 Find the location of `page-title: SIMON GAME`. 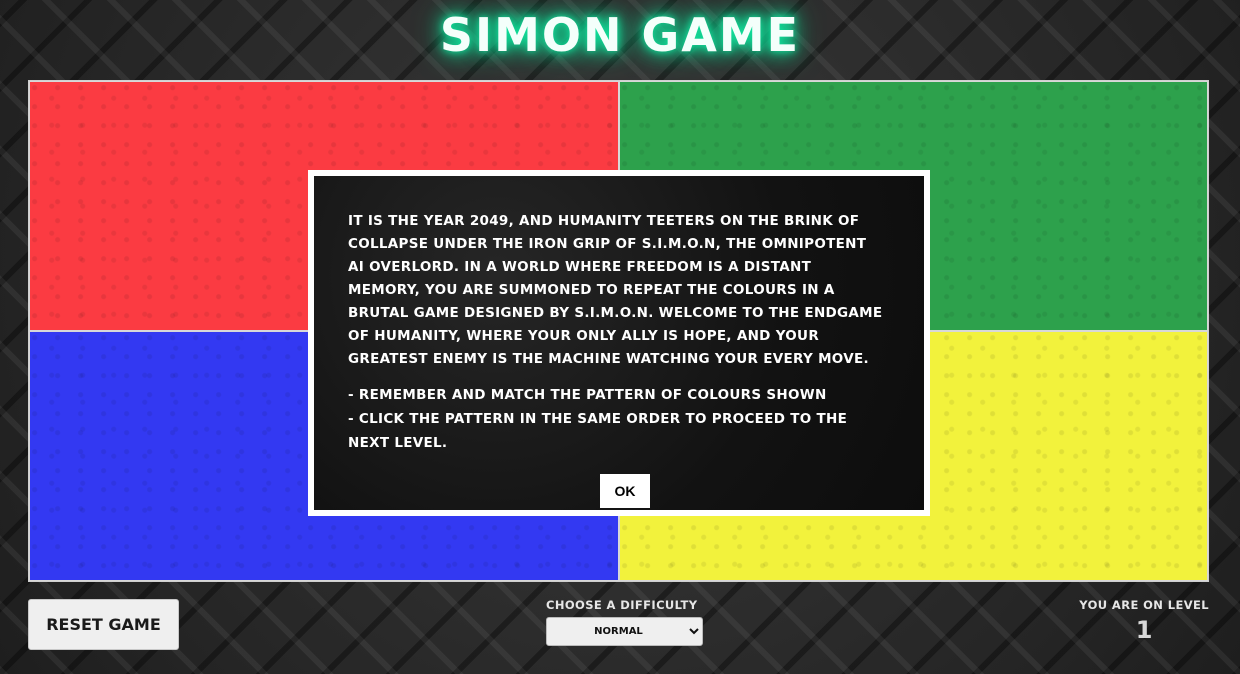

page-title: SIMON GAME is located at coordinates (620, 35).